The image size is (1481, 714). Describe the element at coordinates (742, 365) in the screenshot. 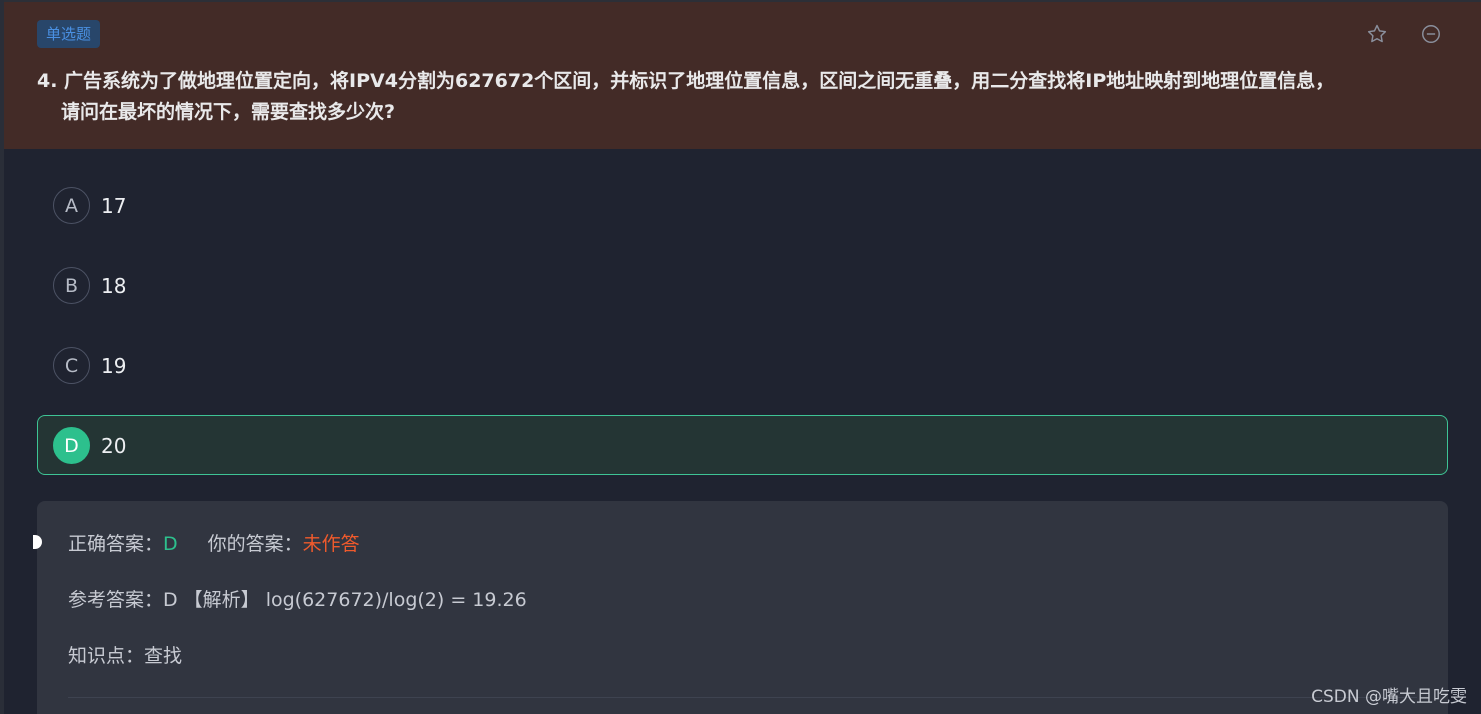

I see `option-c: C 19` at that location.